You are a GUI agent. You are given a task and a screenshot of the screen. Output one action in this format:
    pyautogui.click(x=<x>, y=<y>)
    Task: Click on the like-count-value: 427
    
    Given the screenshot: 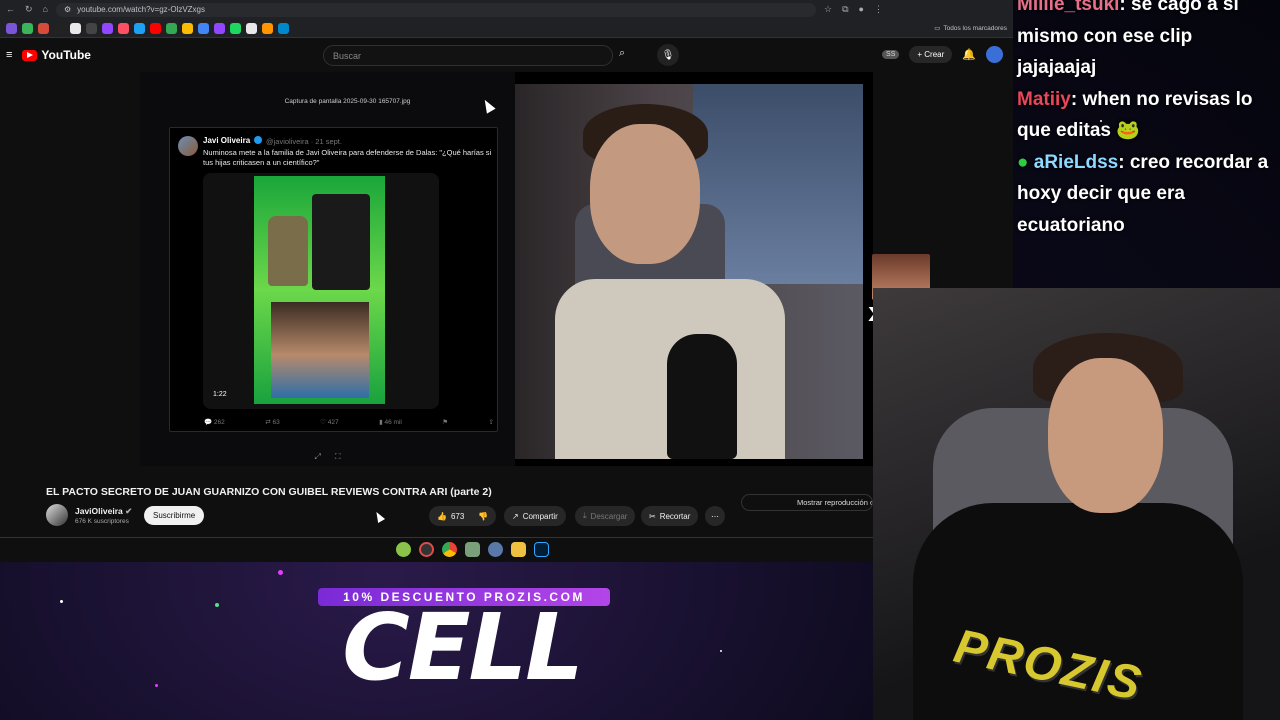 What is the action you would take?
    pyautogui.click(x=333, y=422)
    